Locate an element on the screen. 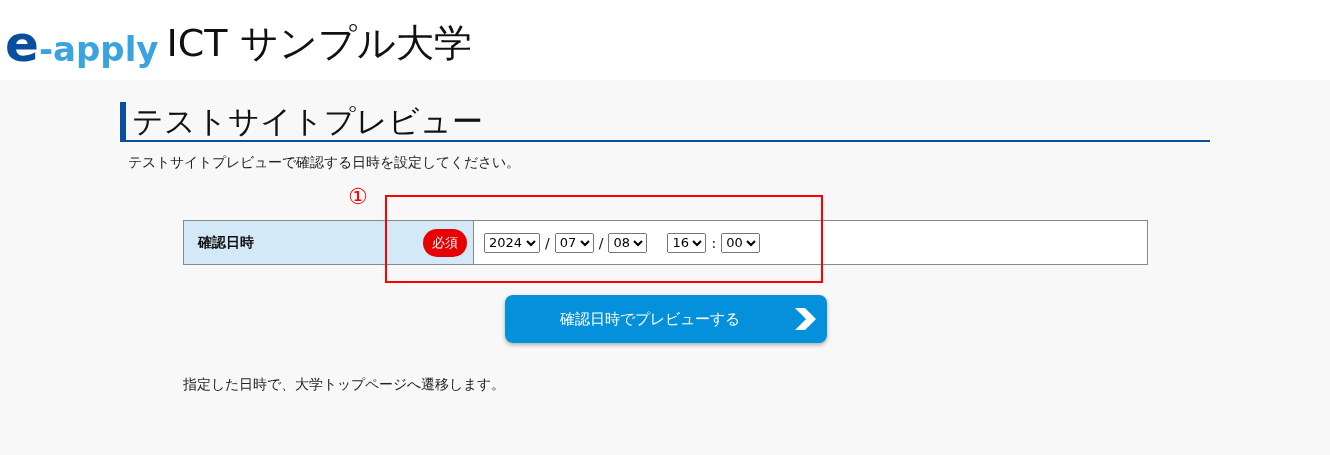  annotation-number: ① is located at coordinates (358, 196).